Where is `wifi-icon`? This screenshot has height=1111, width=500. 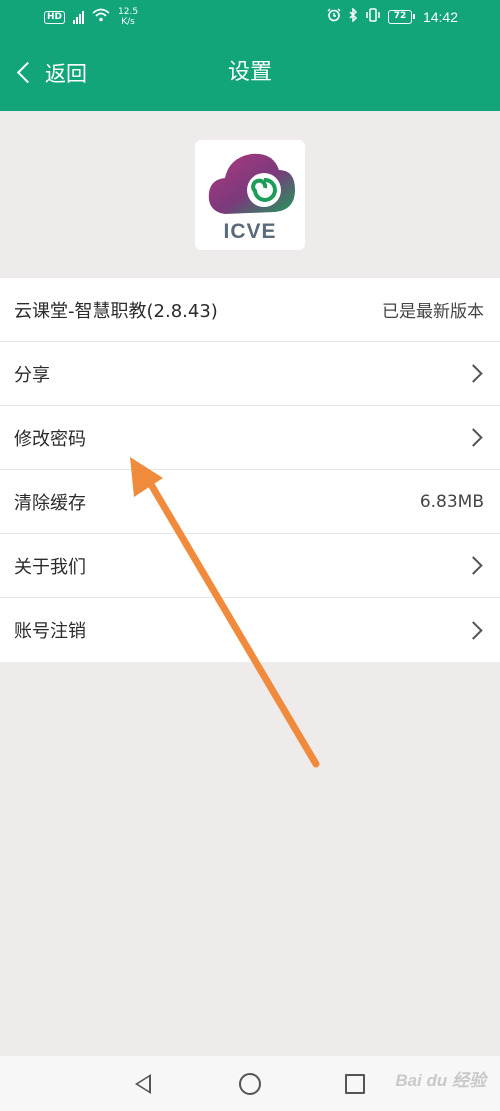
wifi-icon is located at coordinates (101, 17).